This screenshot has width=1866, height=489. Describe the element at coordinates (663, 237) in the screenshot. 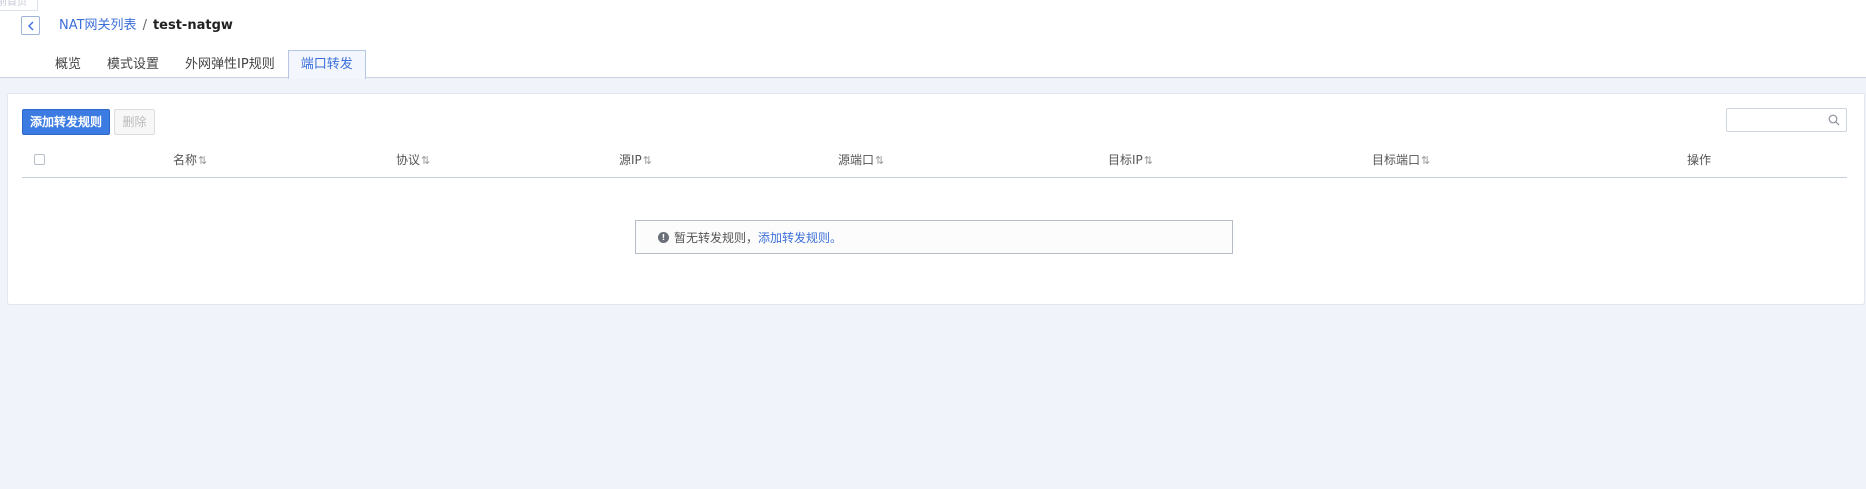

I see `info-icon: !` at that location.